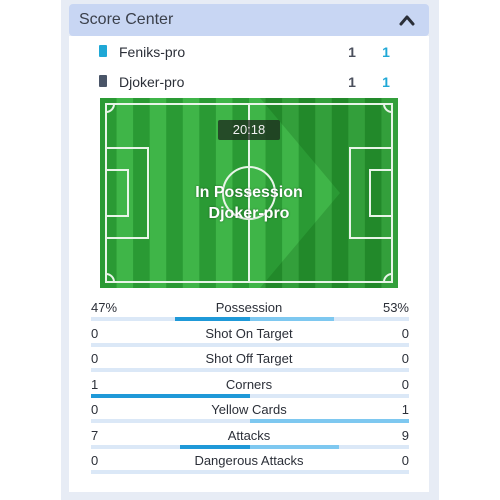 This screenshot has height=500, width=500. I want to click on match-clock: 20:18, so click(249, 130).